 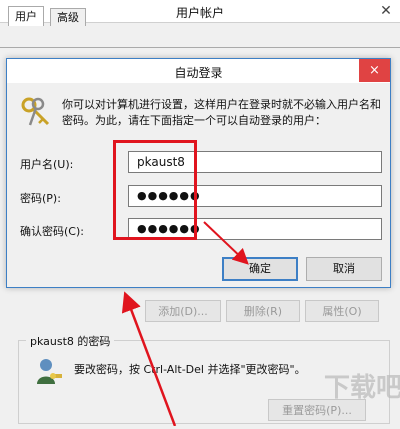 I want to click on watermark-logo: 下载吧, so click(x=360, y=389).